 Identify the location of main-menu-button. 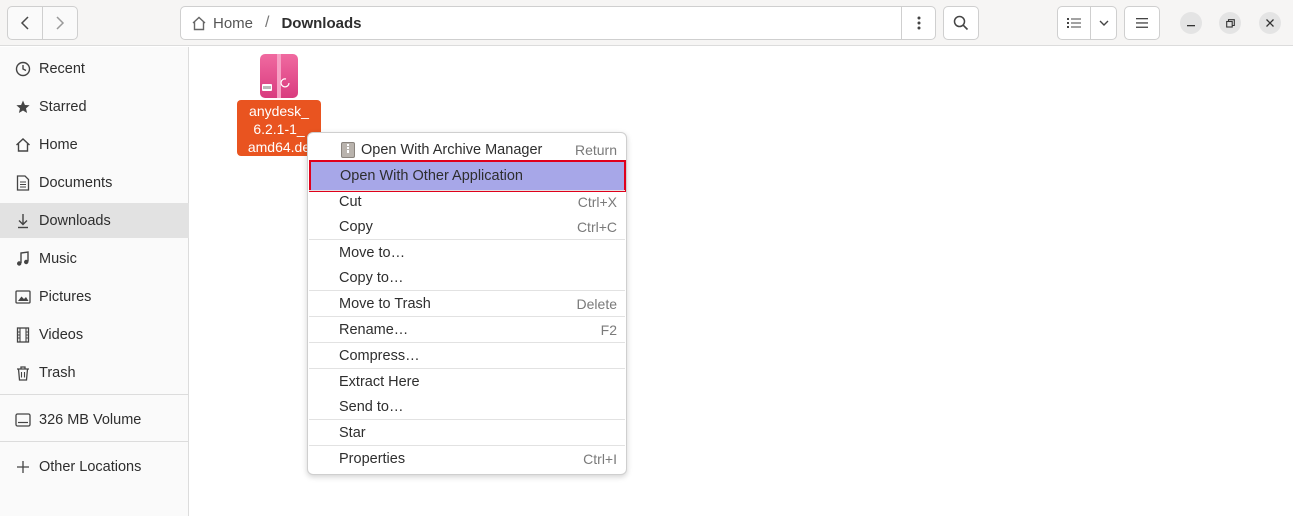
(1142, 23).